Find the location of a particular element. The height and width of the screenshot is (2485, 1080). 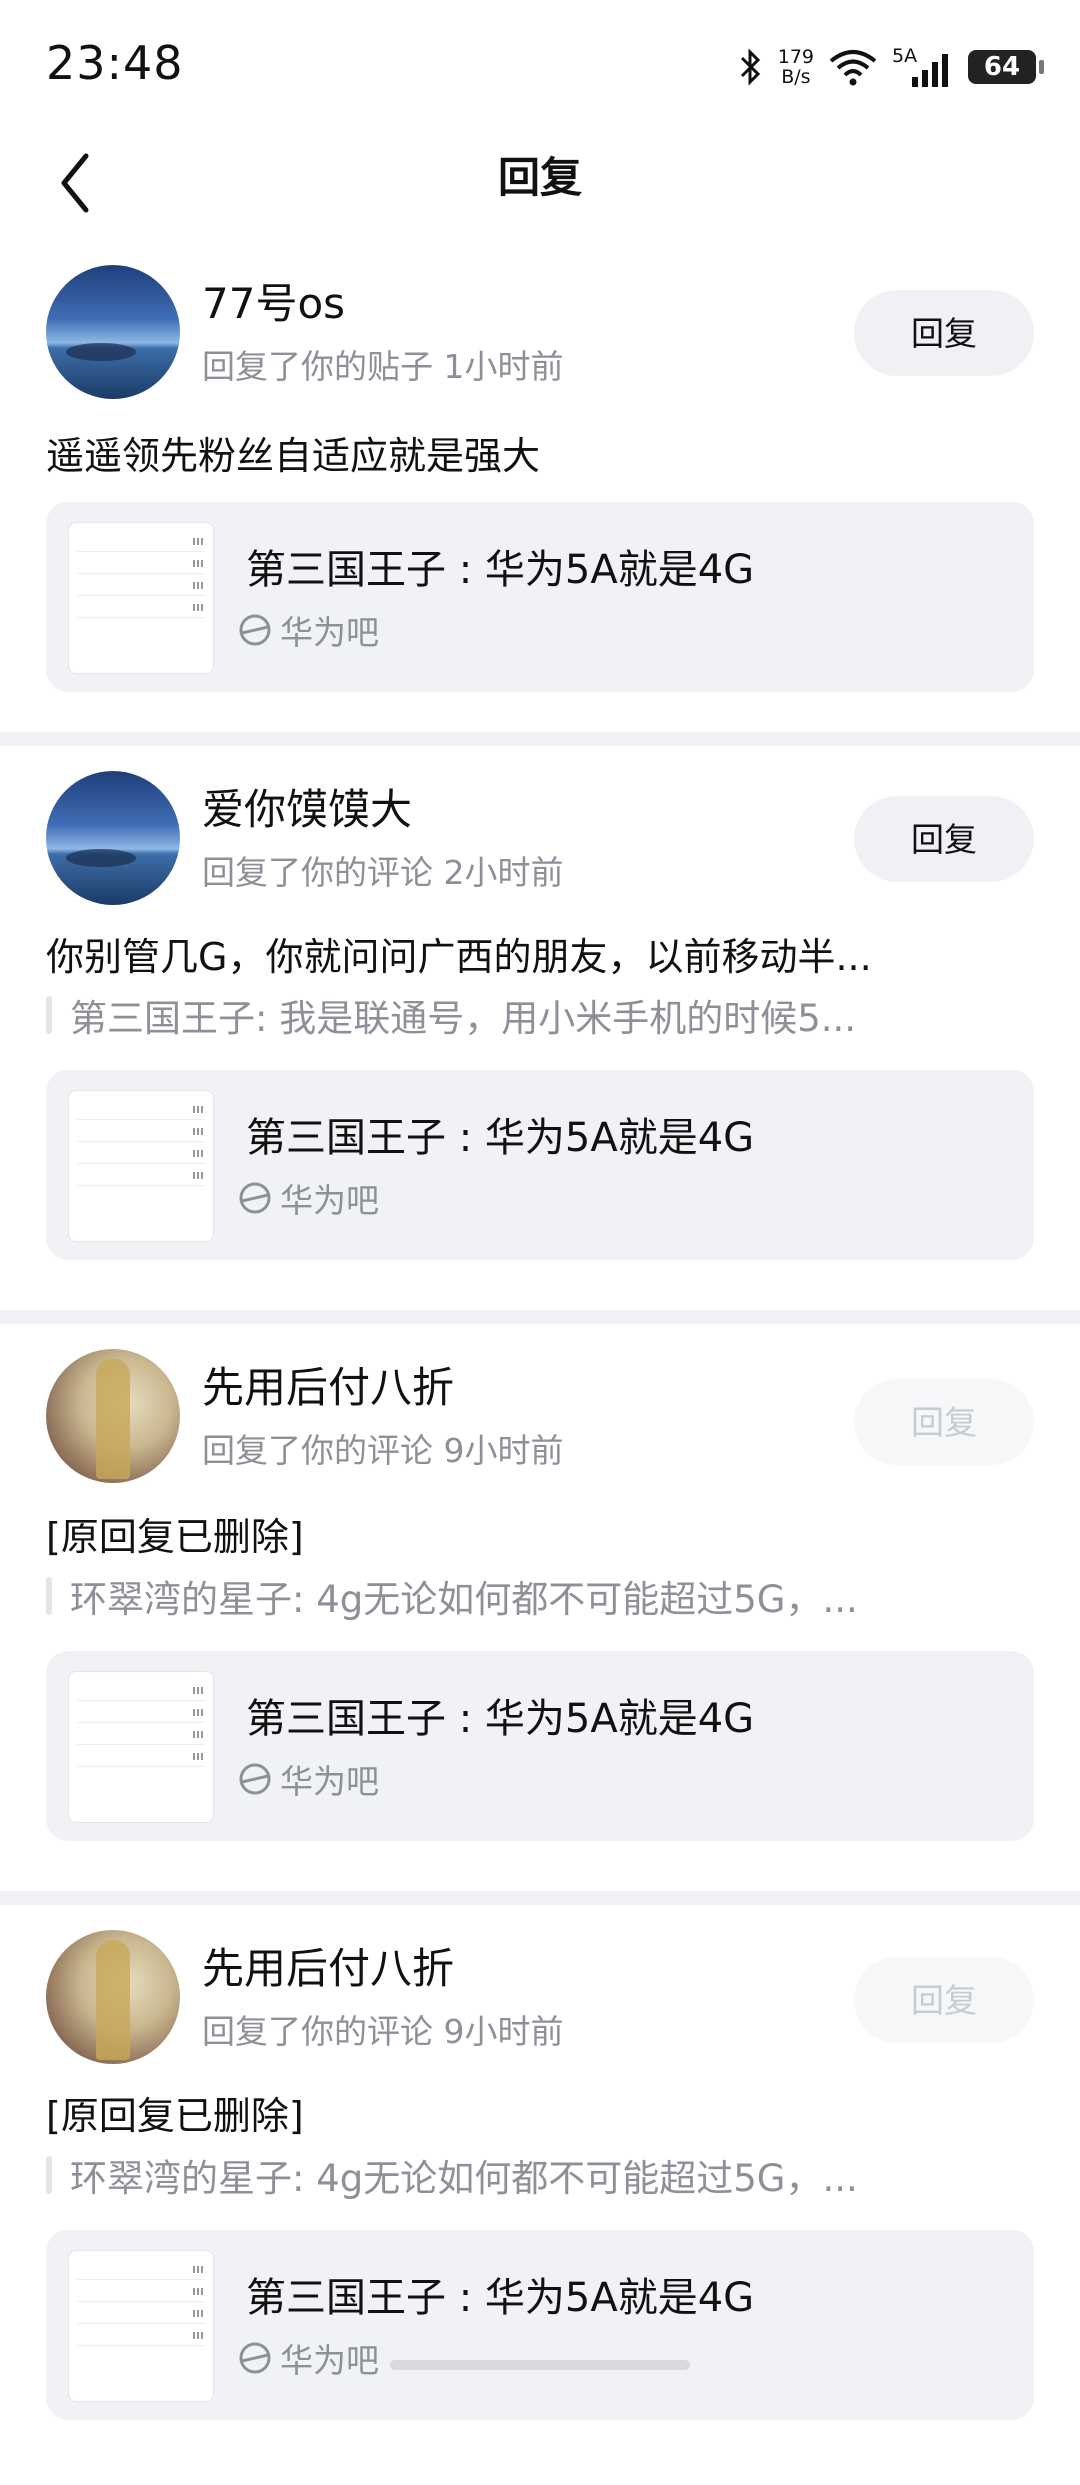

reply-meta: 回复了你的贴子 1小时前 is located at coordinates (383, 366).